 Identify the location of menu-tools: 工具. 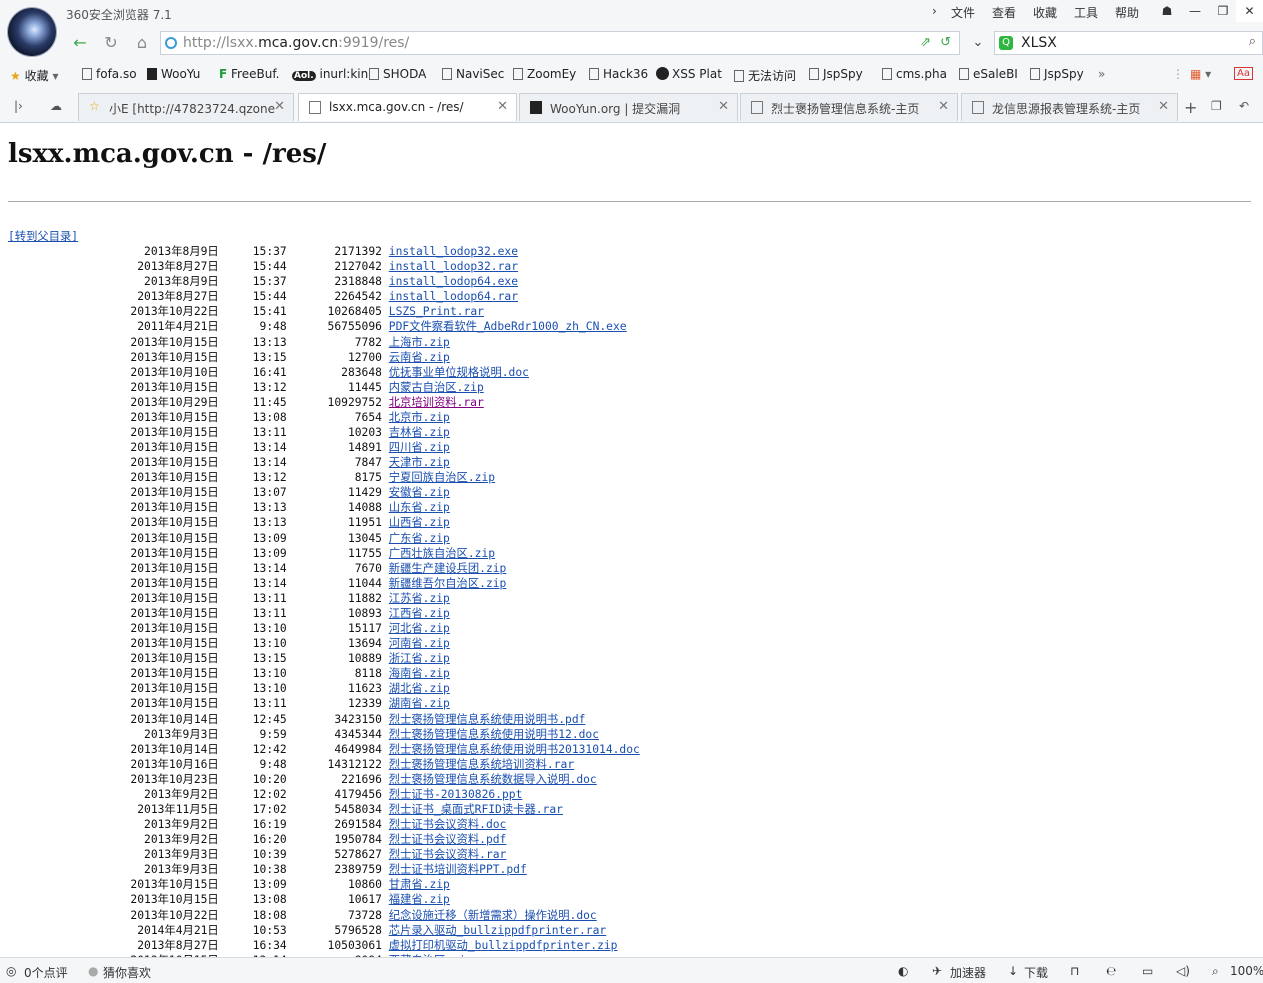
(1086, 12).